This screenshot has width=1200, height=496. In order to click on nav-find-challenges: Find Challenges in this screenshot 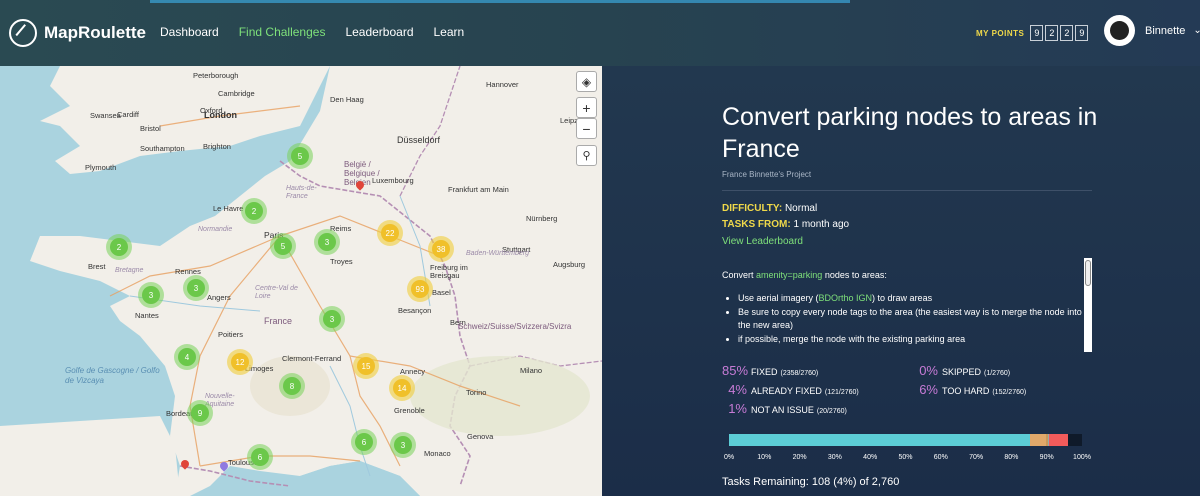, I will do `click(282, 32)`.